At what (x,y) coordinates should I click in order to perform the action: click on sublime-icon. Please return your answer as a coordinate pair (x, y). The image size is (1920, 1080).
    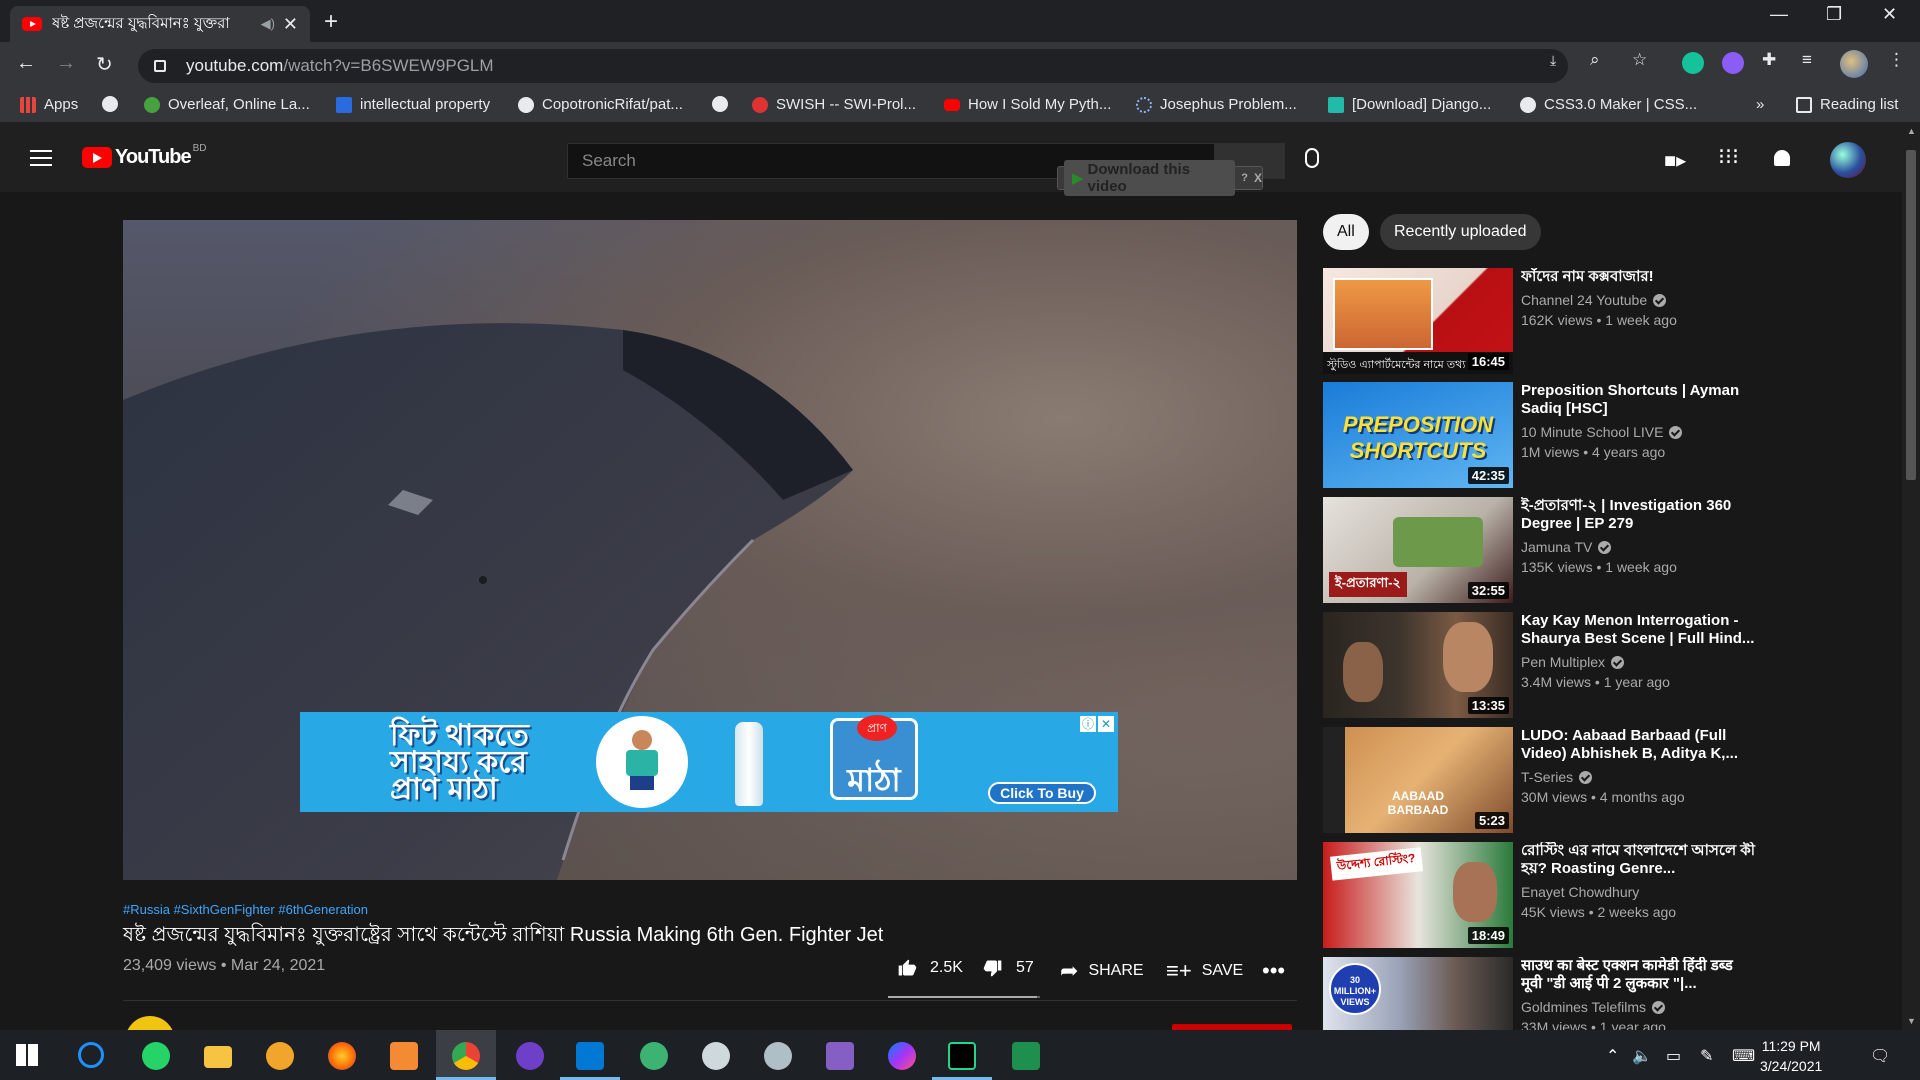
    Looking at the image, I should click on (404, 1056).